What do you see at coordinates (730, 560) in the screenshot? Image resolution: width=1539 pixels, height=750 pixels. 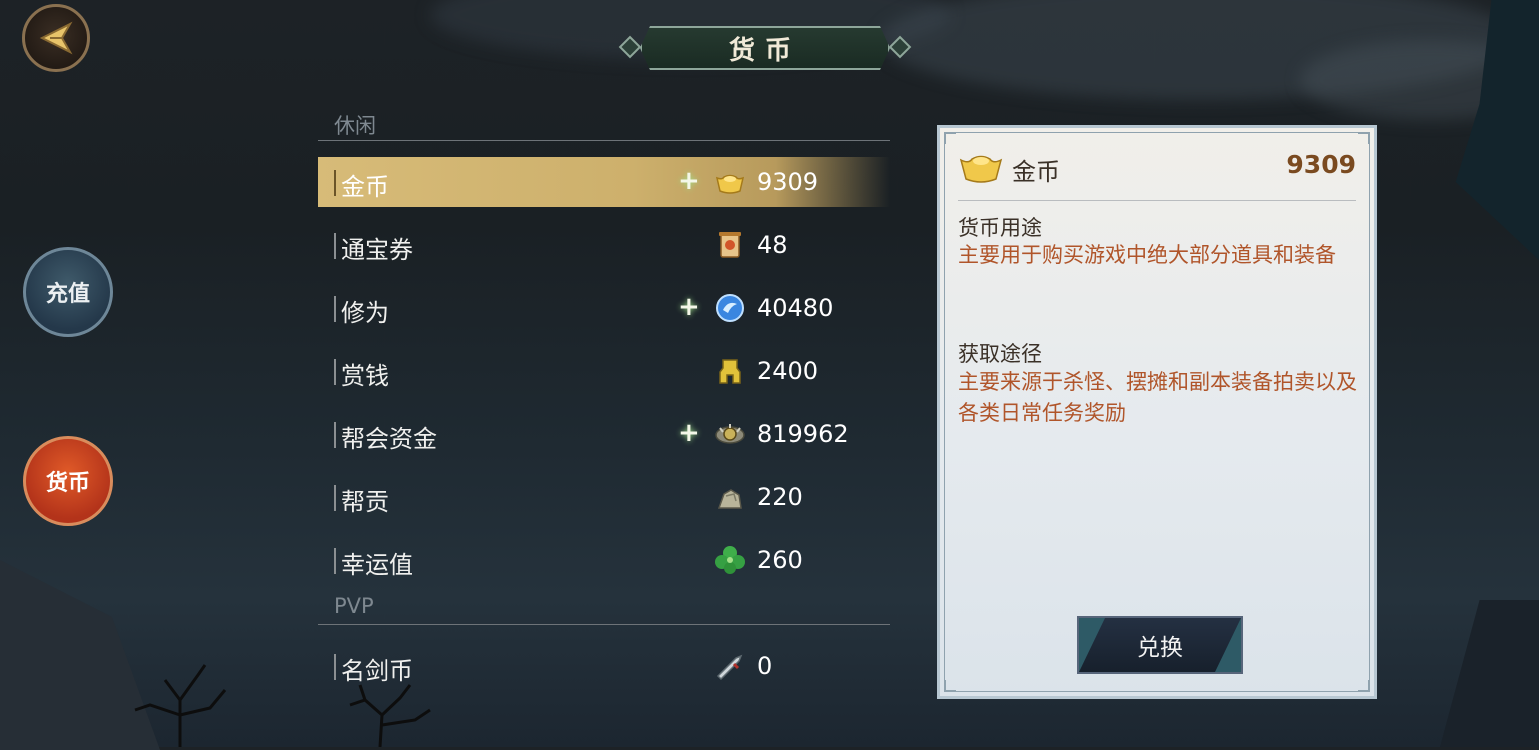 I see `clover-icon` at bounding box center [730, 560].